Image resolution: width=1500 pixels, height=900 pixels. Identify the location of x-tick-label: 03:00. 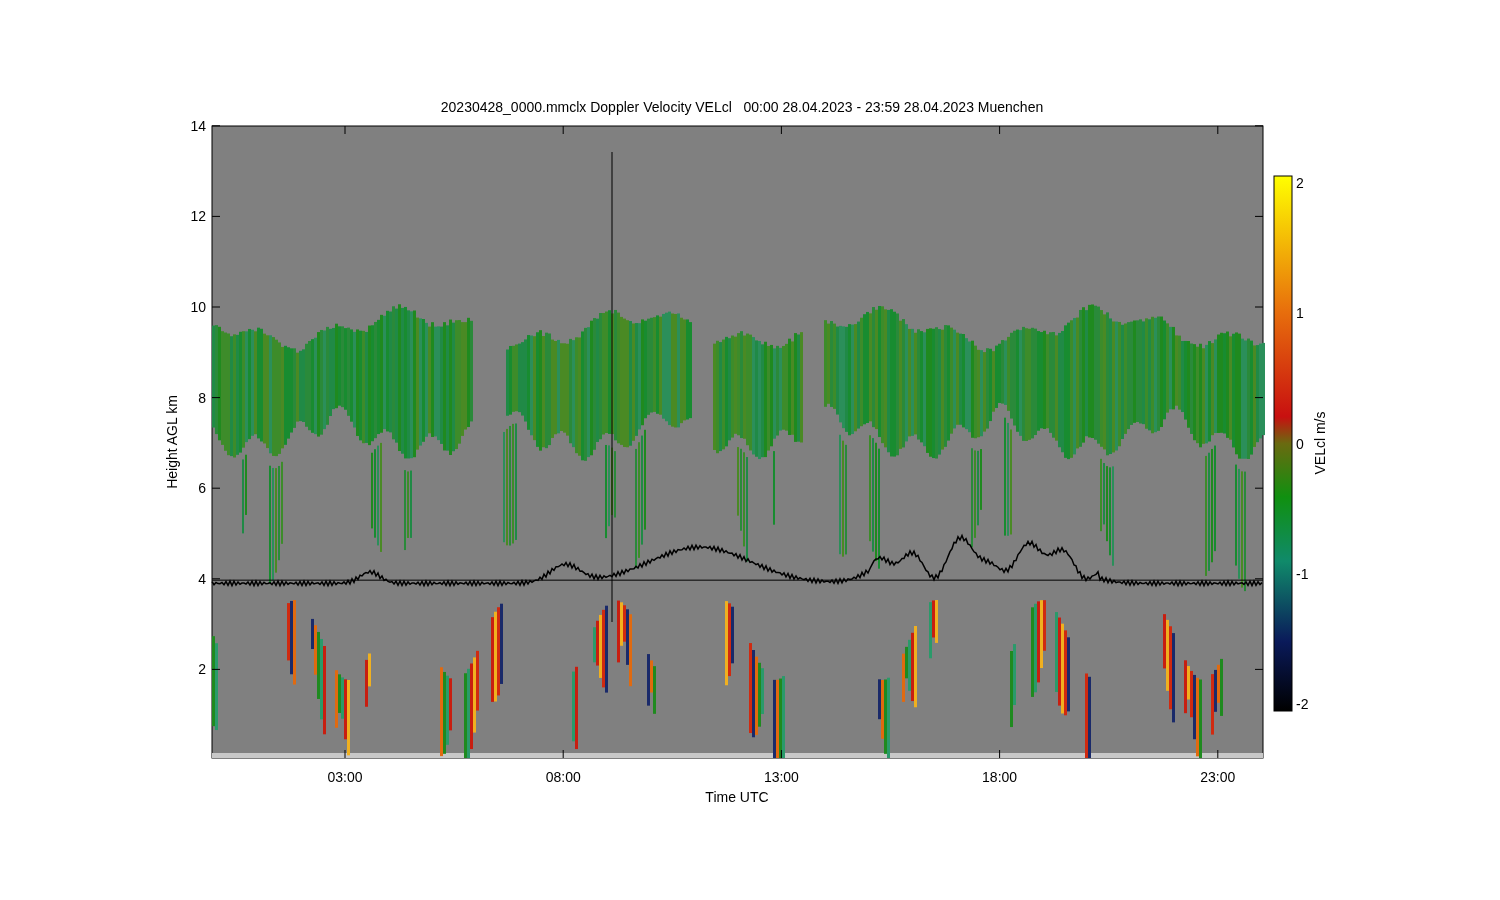
(345, 777).